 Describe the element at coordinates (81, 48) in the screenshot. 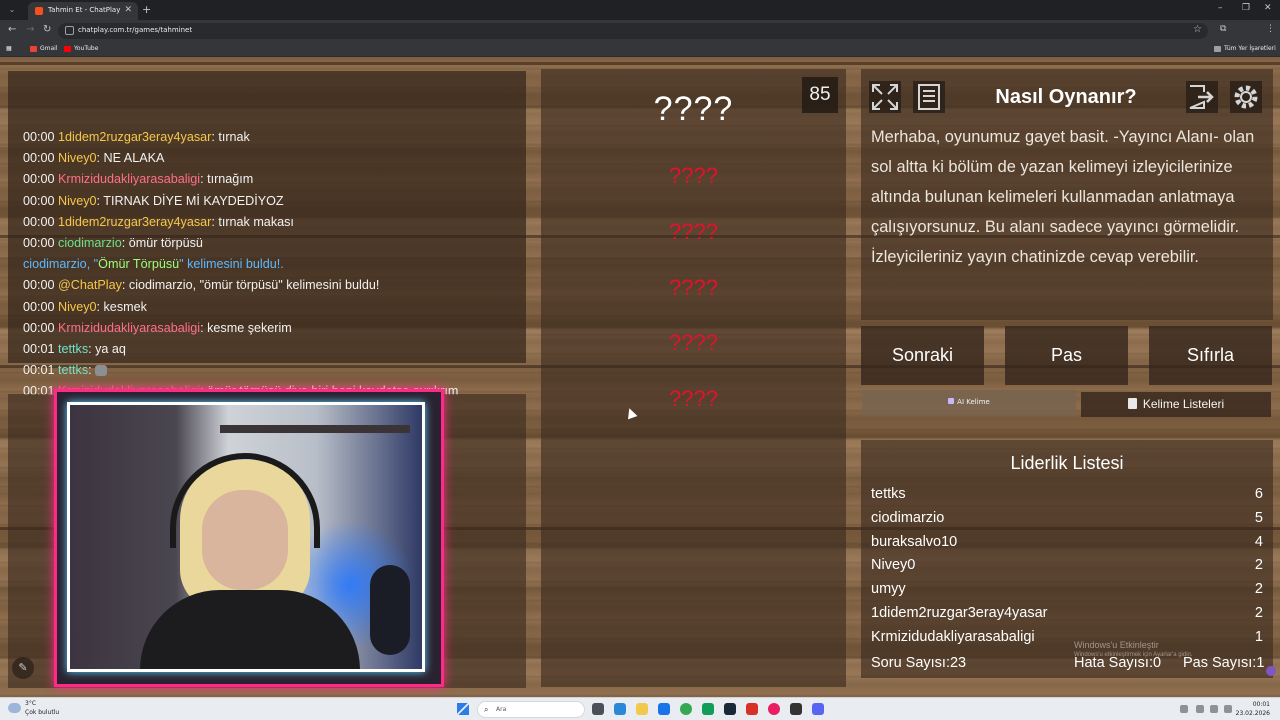

I see `bookmark-youtube: YouTube` at that location.